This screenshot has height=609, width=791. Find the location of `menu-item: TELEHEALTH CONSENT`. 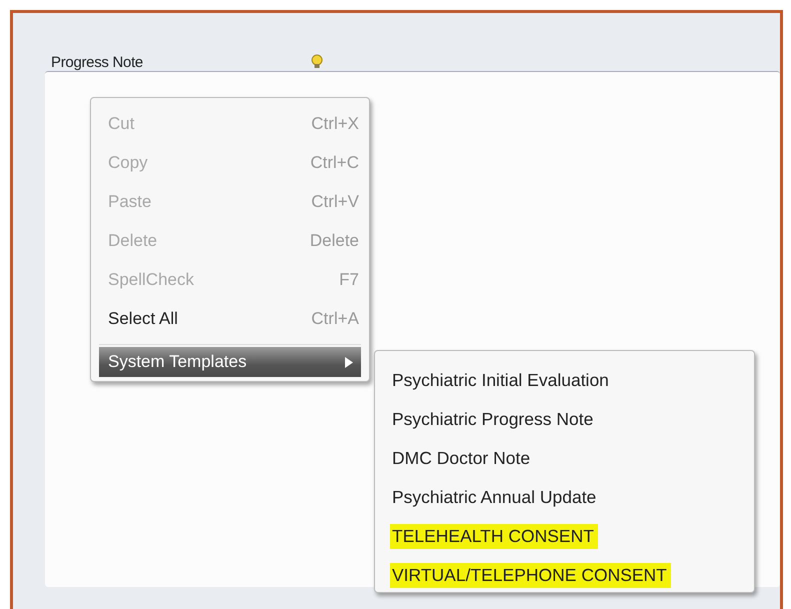

menu-item: TELEHEALTH CONSENT is located at coordinates (494, 536).